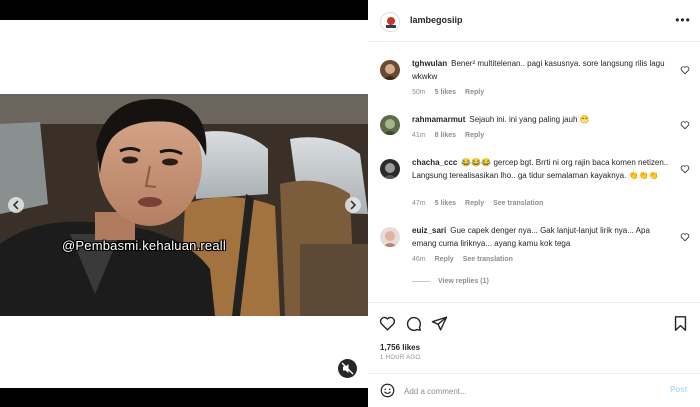 The width and height of the screenshot is (700, 407). What do you see at coordinates (436, 20) in the screenshot?
I see `post-author-username: lambegosiip` at bounding box center [436, 20].